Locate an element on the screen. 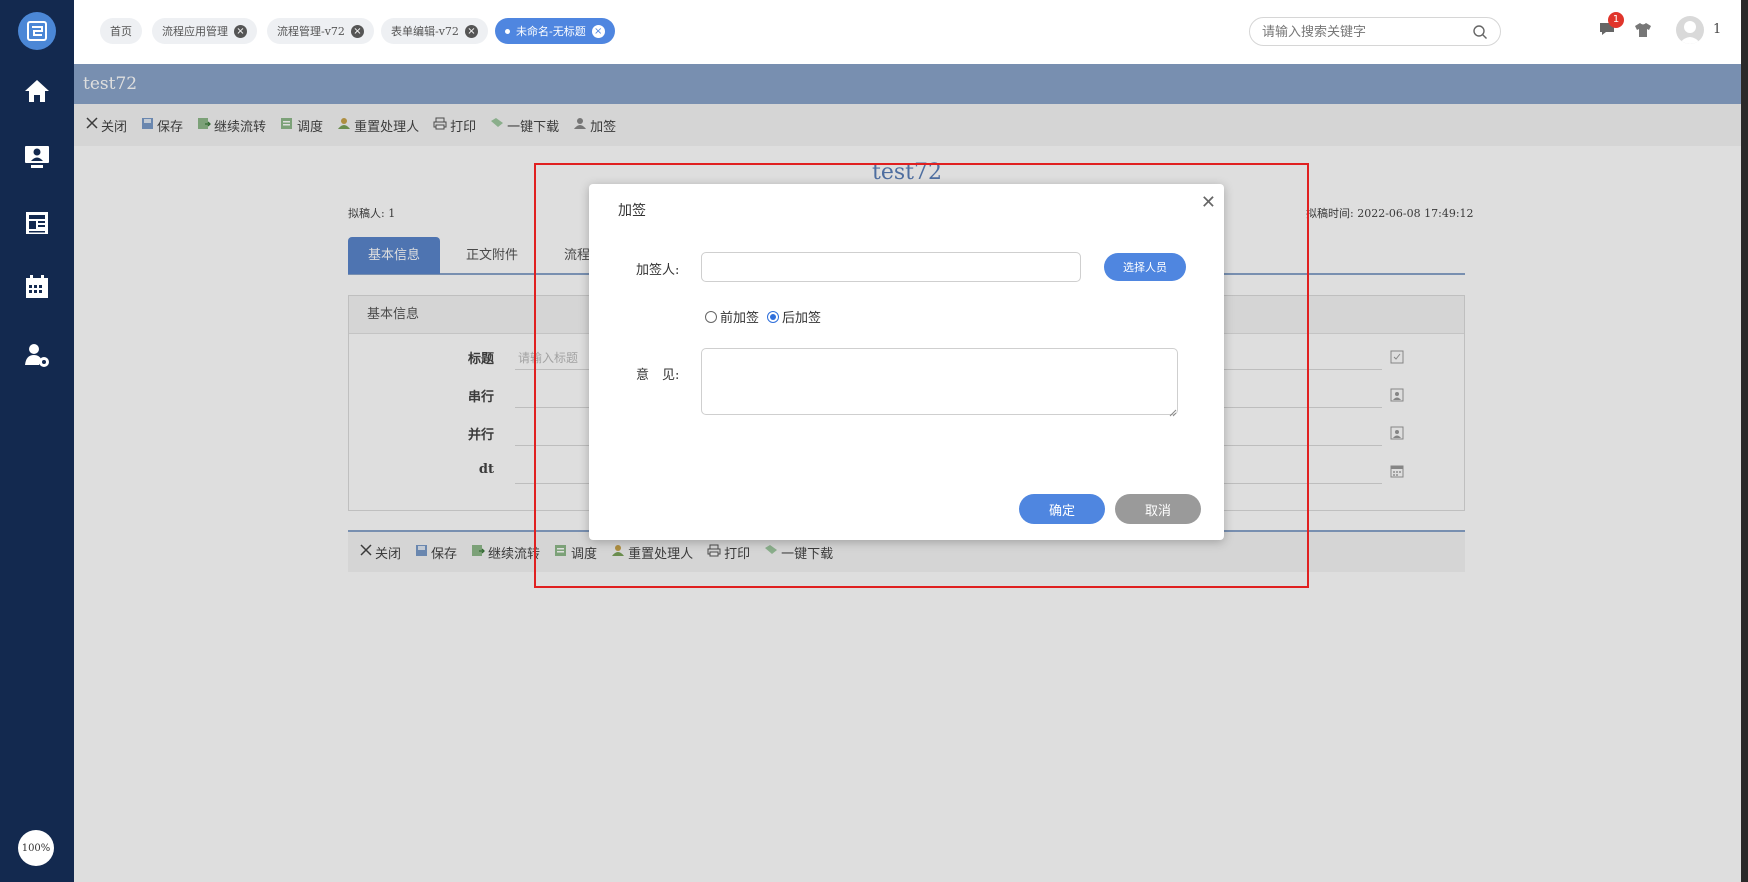 This screenshot has height=882, width=1748. user-settings-icon is located at coordinates (37, 355).